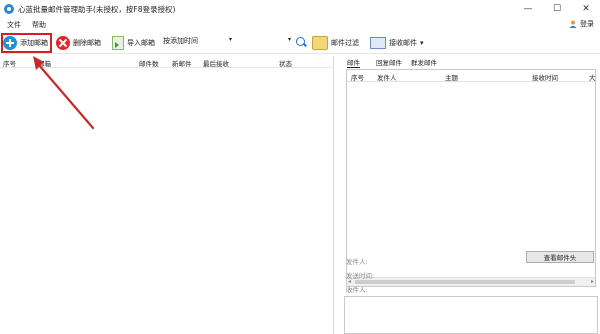  Describe the element at coordinates (471, 76) in the screenshot. I see `mail-table-header: 序号 发件人 主题 接收时间 大` at that location.